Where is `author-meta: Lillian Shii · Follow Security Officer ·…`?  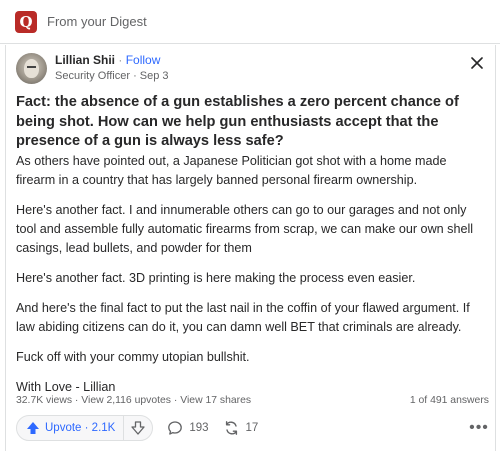
author-meta: Lillian Shii · Follow Security Officer ·… is located at coordinates (112, 68).